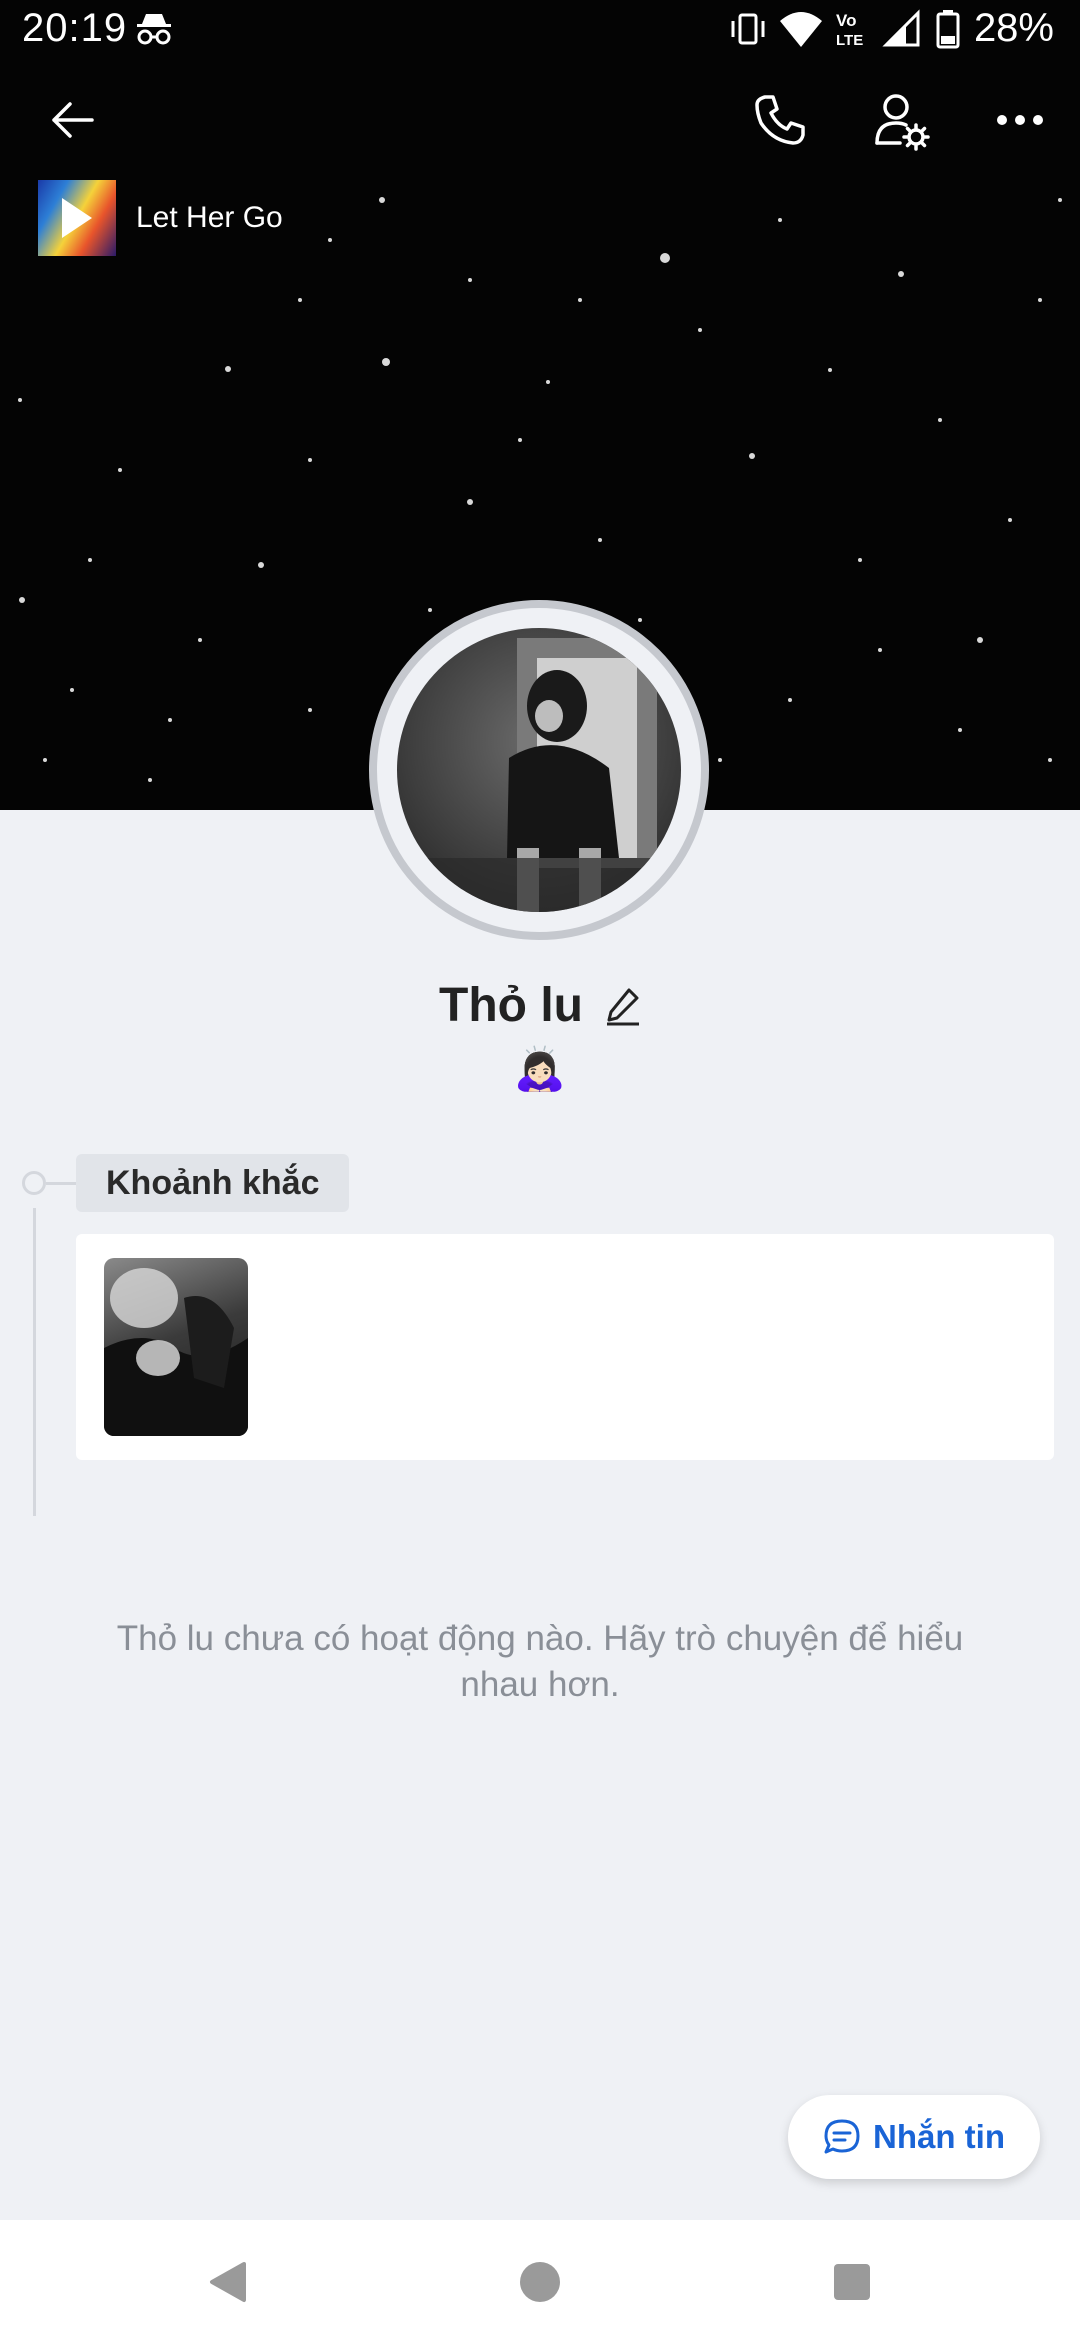 This screenshot has width=1080, height=2340. Describe the element at coordinates (748, 29) in the screenshot. I see `vibrate-icon` at that location.